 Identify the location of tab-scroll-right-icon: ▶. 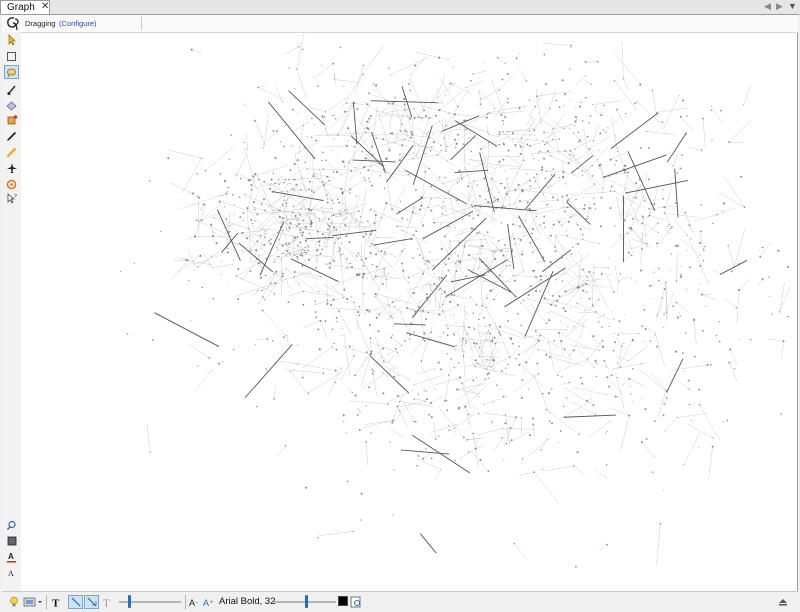
(779, 6).